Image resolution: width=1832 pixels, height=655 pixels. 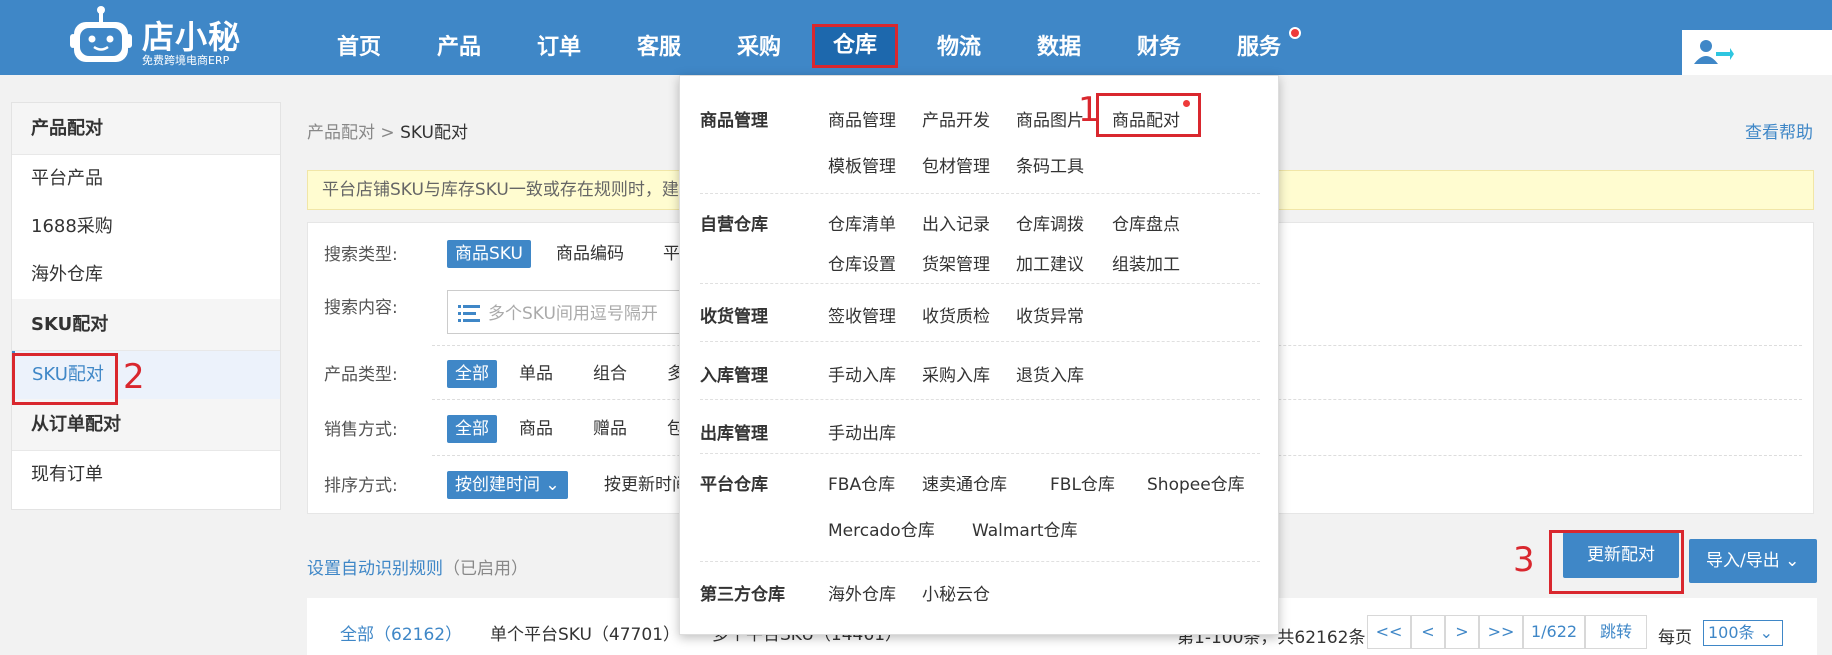 What do you see at coordinates (956, 118) in the screenshot?
I see `menu-link-product-development: 产品开发` at bounding box center [956, 118].